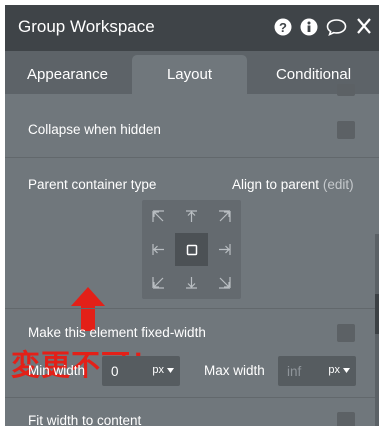  I want to click on align-middle-left-button, so click(158, 249).